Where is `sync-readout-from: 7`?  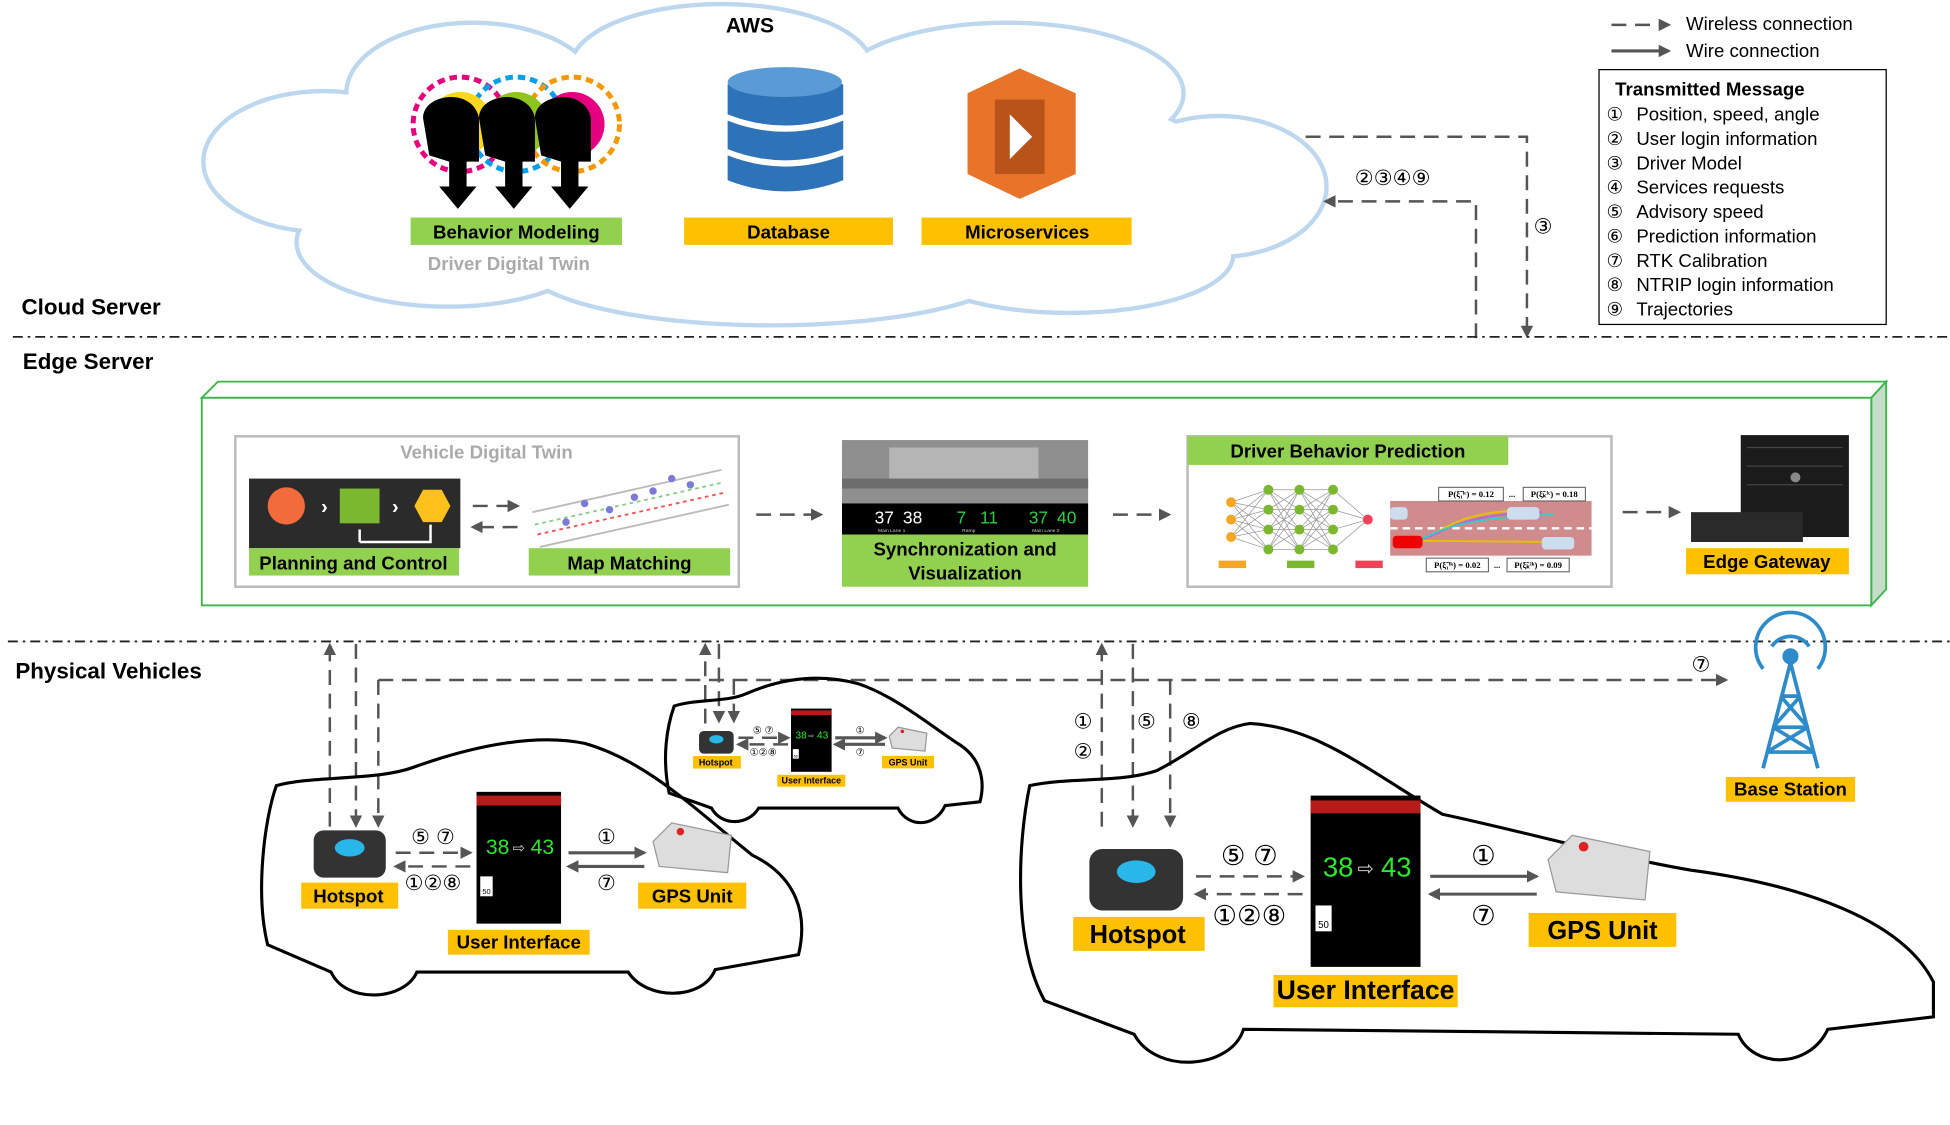
sync-readout-from: 7 is located at coordinates (961, 517).